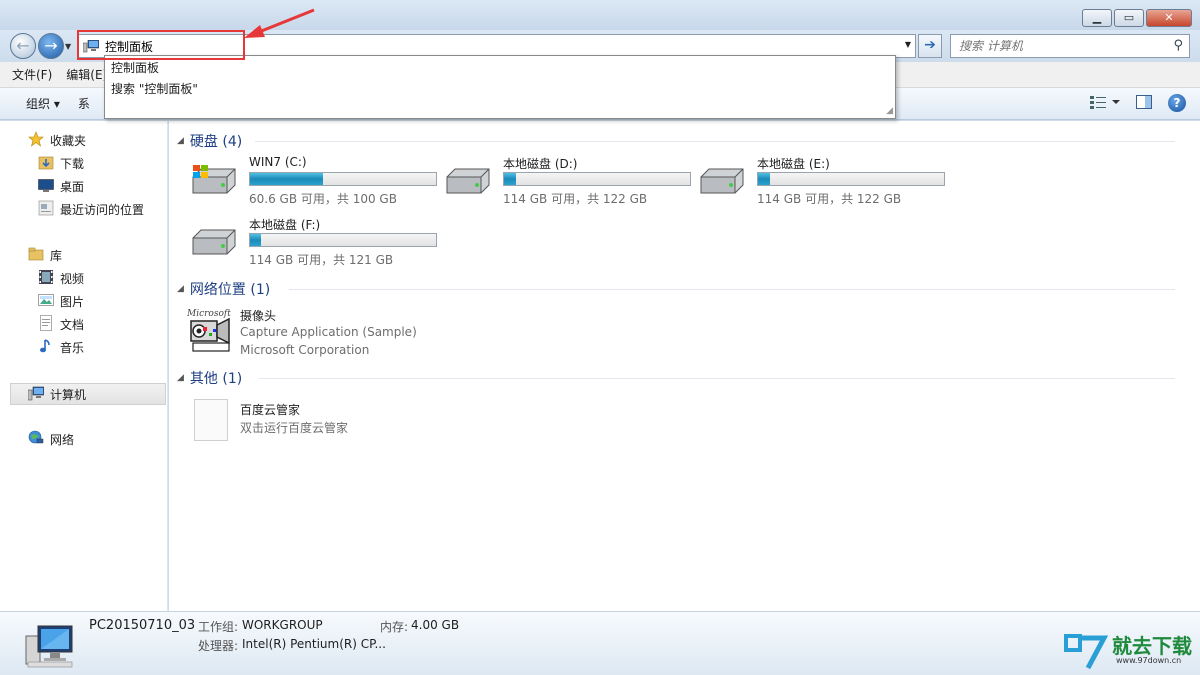 The width and height of the screenshot is (1200, 675). What do you see at coordinates (45, 255) in the screenshot?
I see `sidebar-libraries: 库` at bounding box center [45, 255].